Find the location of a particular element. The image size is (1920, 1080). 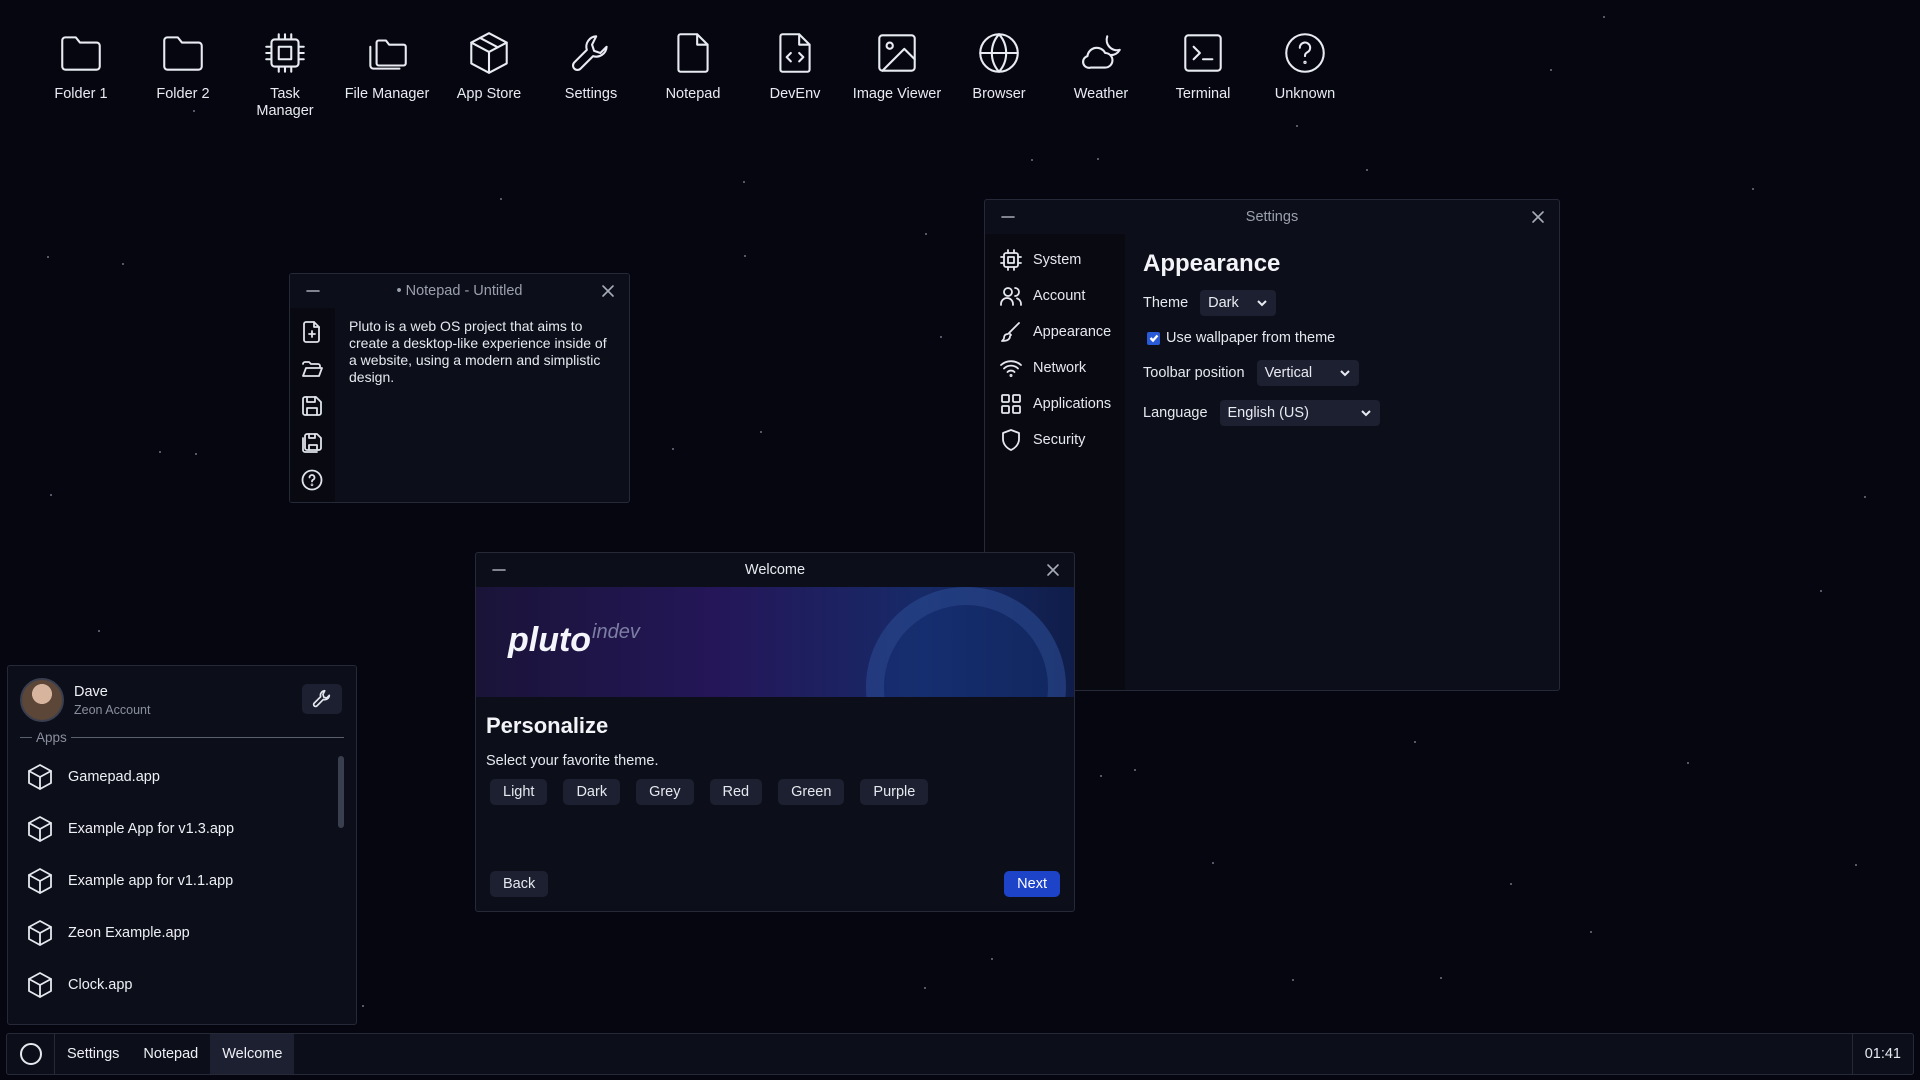

theme-option-green: Green is located at coordinates (811, 792).